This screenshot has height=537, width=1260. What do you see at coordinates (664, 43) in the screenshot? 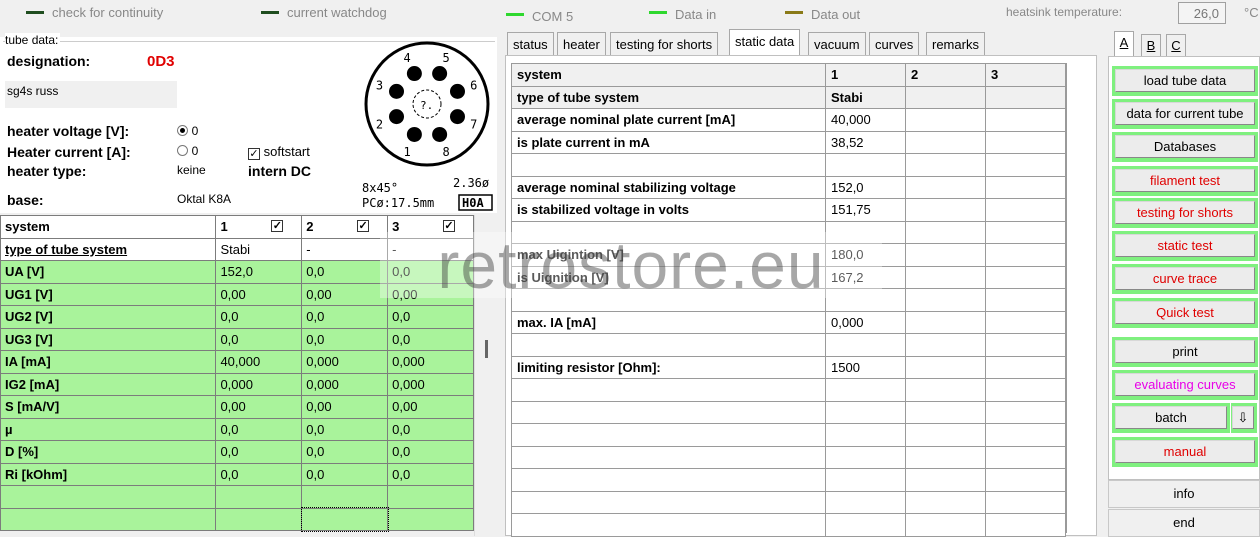
I see `tab-testing-for-shorts: testing for shorts` at bounding box center [664, 43].